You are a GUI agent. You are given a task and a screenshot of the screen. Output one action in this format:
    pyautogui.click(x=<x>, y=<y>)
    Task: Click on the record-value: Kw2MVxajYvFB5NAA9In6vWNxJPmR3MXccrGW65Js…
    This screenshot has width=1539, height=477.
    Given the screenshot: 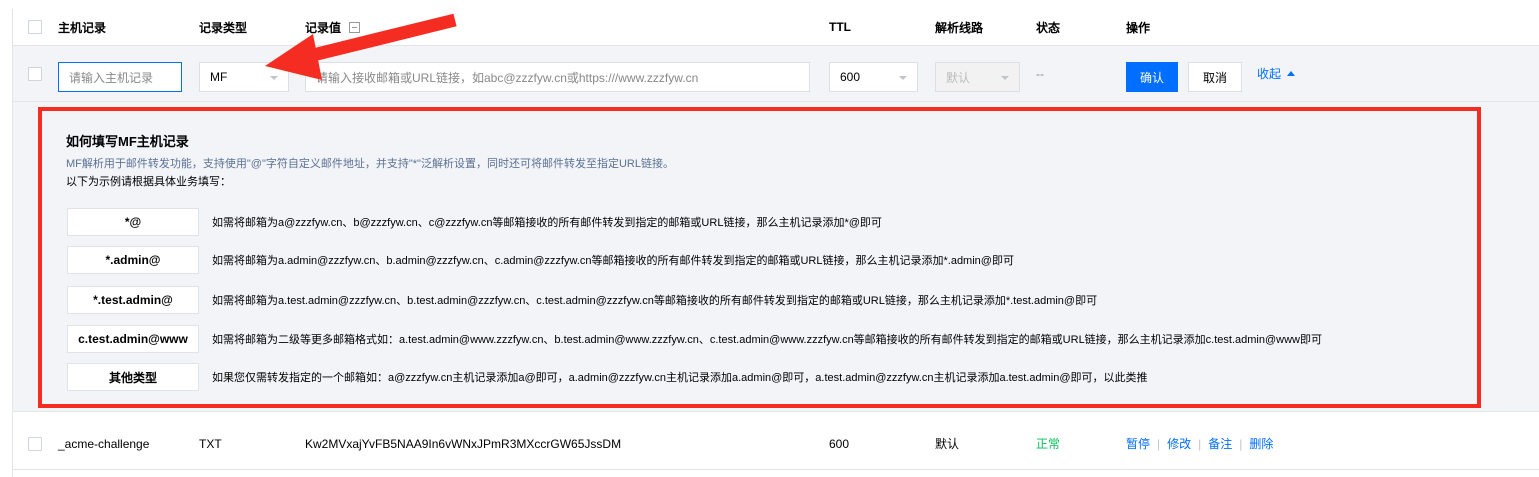 What is the action you would take?
    pyautogui.click(x=463, y=443)
    